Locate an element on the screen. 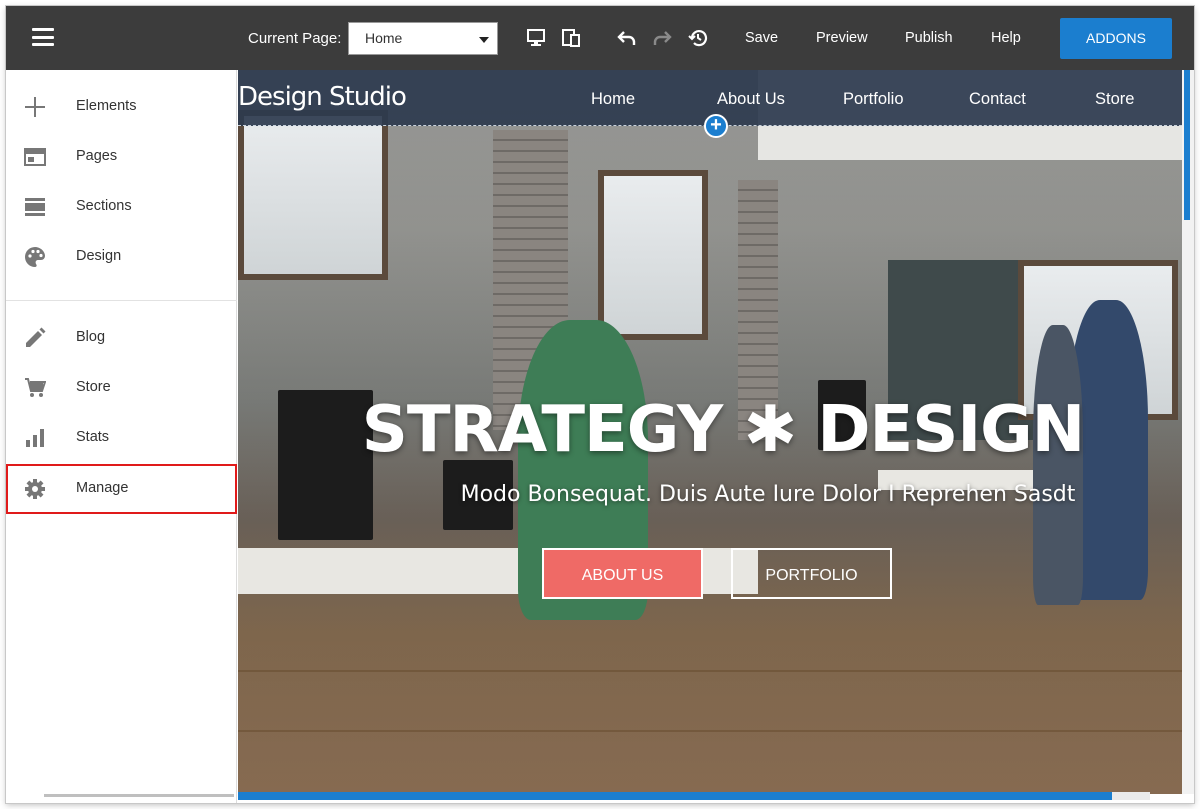 This screenshot has width=1200, height=809. palette-icon is located at coordinates (35, 257).